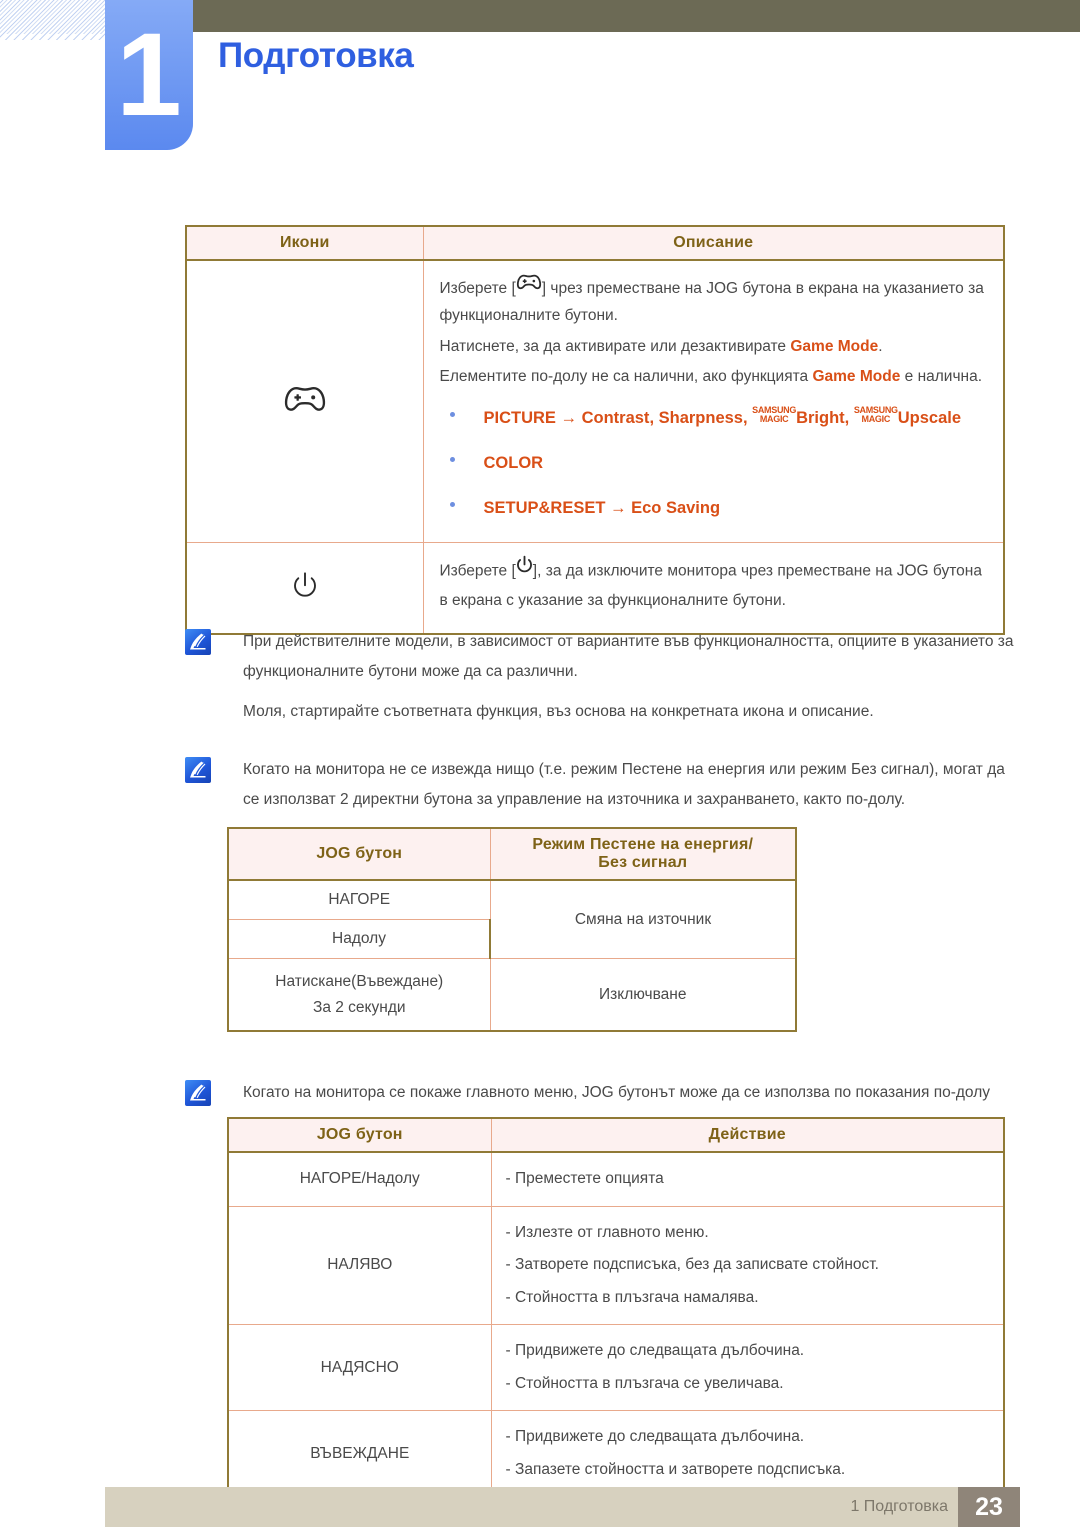 Image resolution: width=1080 pixels, height=1527 pixels. Describe the element at coordinates (519, 417) in the screenshot. I see `bullet1-picture: PICTURE` at that location.